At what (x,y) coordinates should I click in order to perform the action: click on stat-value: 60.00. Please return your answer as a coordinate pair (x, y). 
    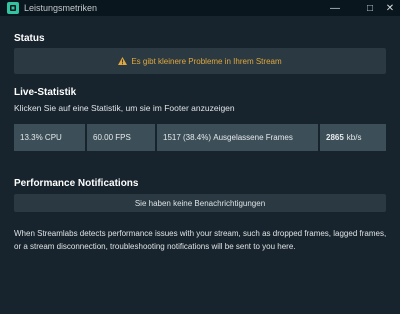
    Looking at the image, I should click on (103, 137).